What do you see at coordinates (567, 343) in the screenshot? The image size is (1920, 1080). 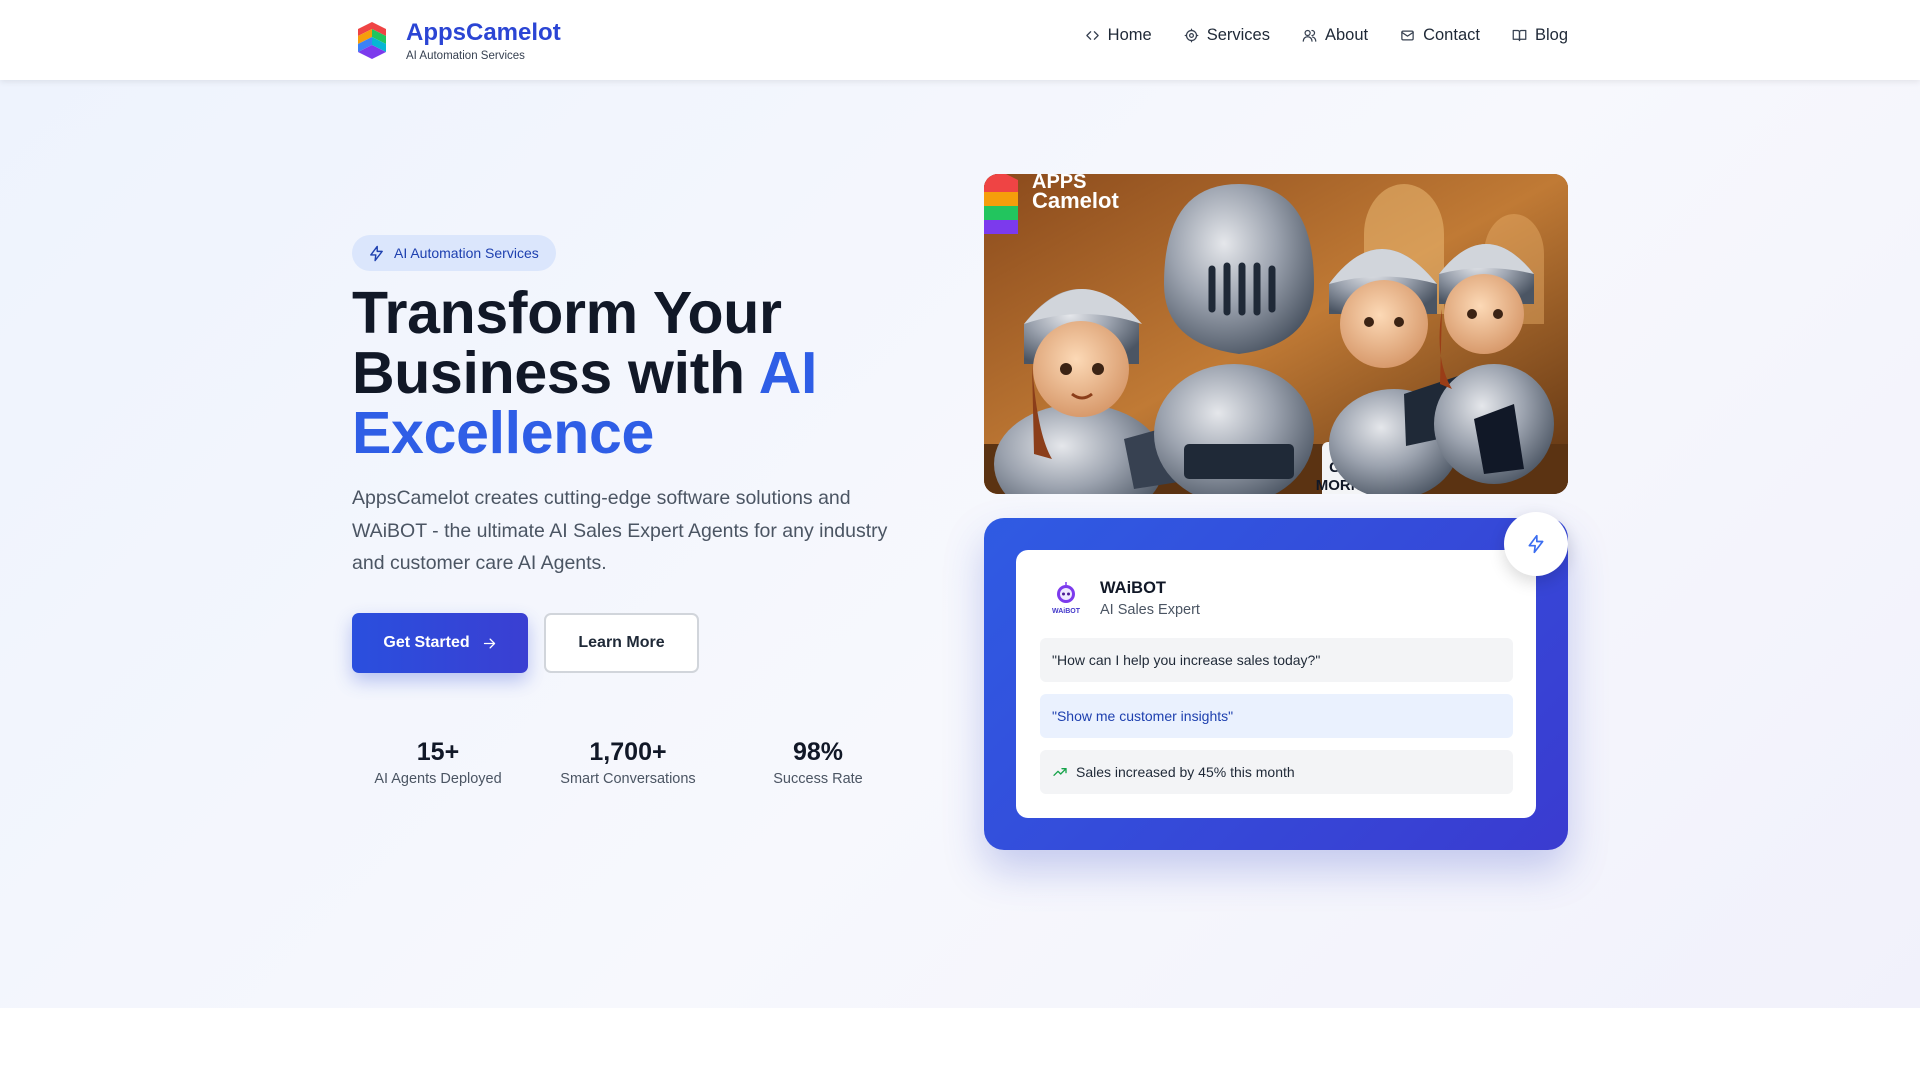 I see `hero-headline-main: Transform Your Business with` at bounding box center [567, 343].